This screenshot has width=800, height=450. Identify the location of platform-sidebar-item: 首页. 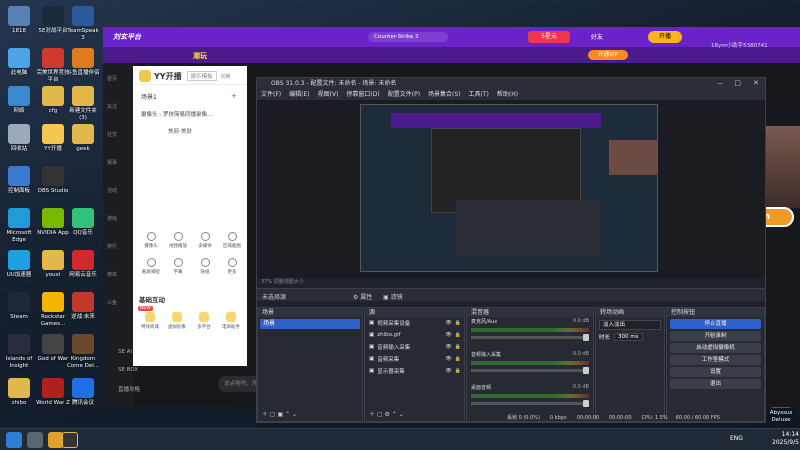
(112, 78).